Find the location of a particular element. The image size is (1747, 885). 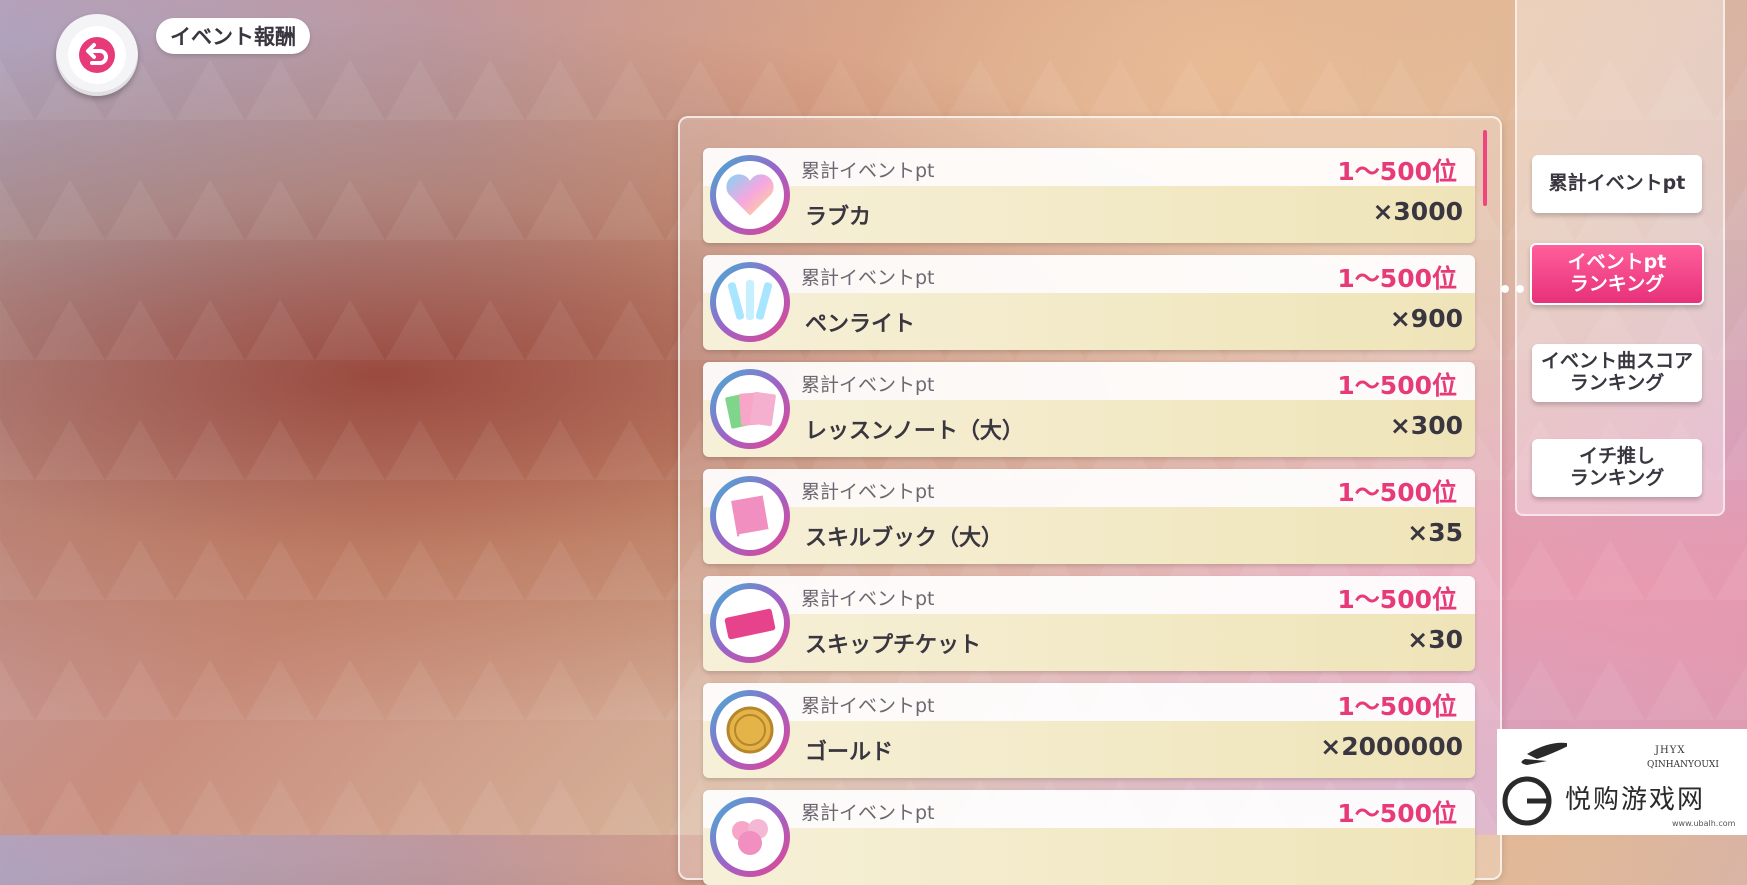

lesson-note-icon is located at coordinates (750, 409).